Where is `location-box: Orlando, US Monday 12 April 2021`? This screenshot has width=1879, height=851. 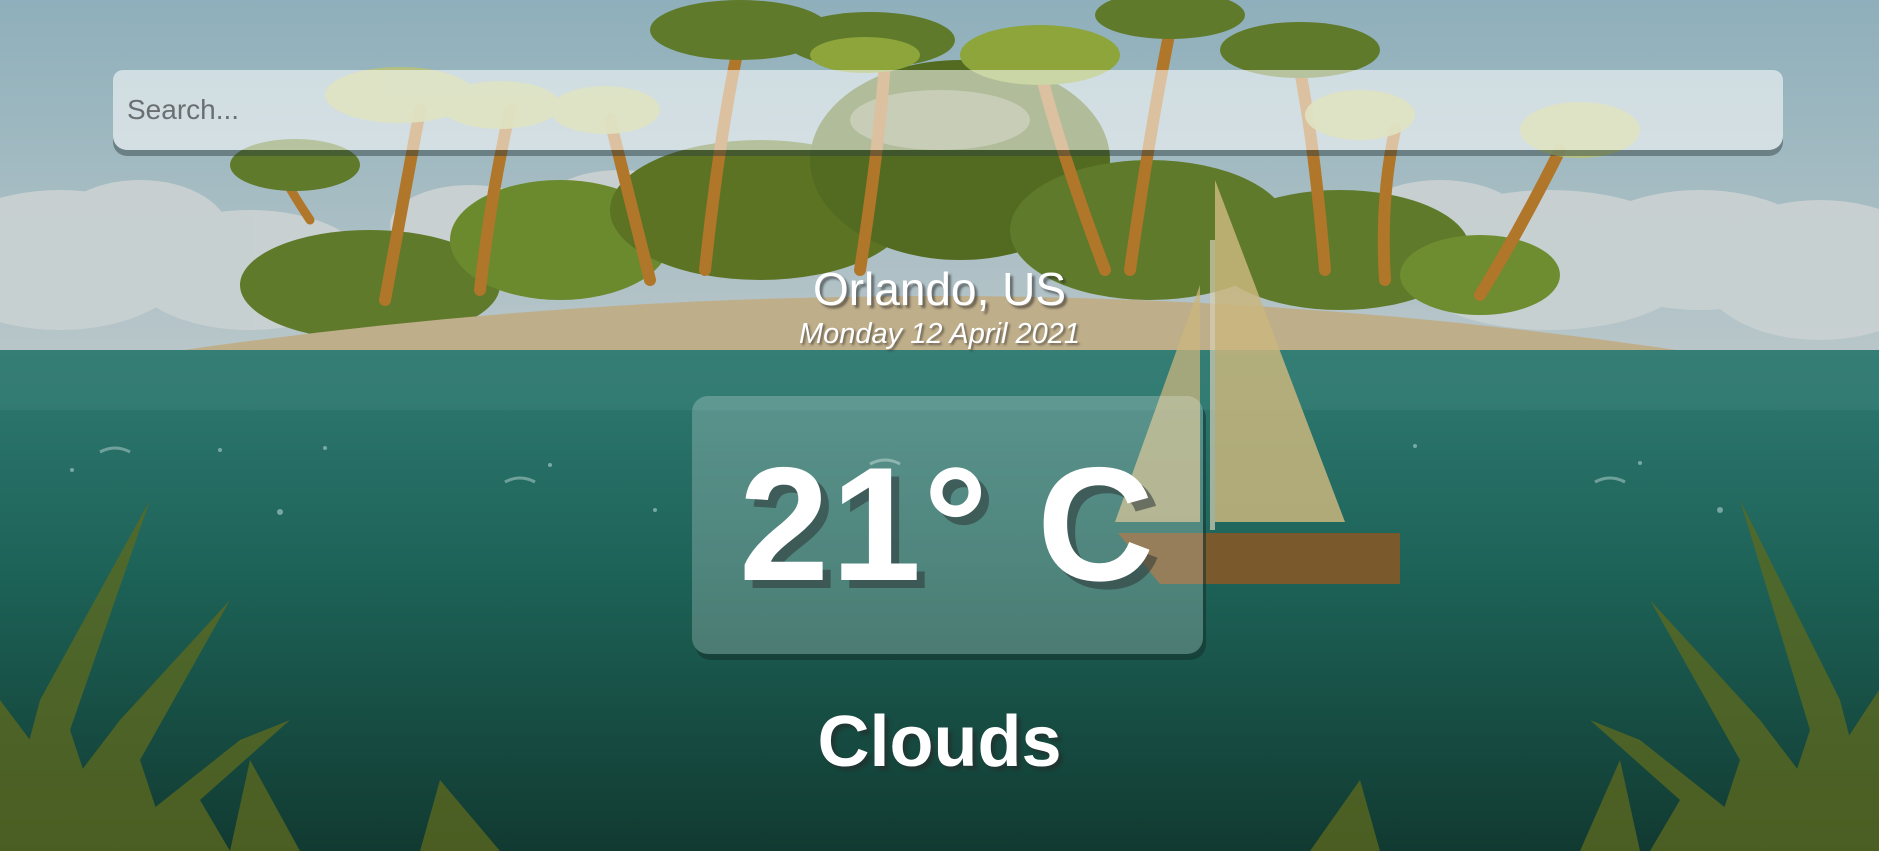 location-box: Orlando, US Monday 12 April 2021 is located at coordinates (939, 307).